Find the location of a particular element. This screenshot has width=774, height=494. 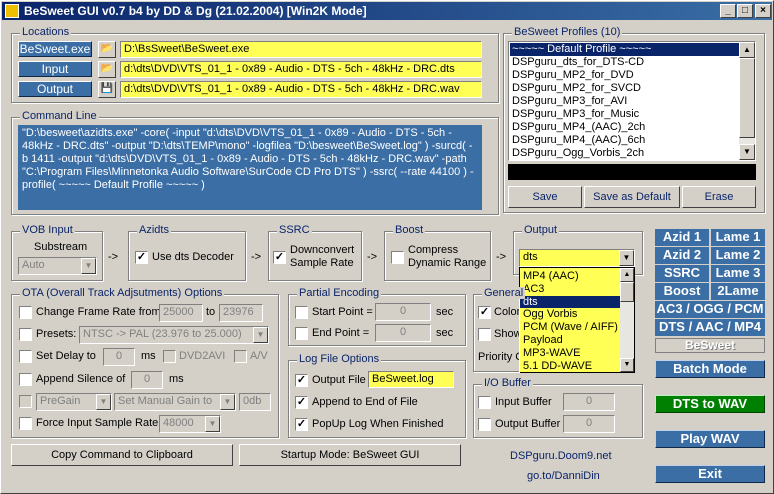

end-point-checkbox is located at coordinates (301, 333).